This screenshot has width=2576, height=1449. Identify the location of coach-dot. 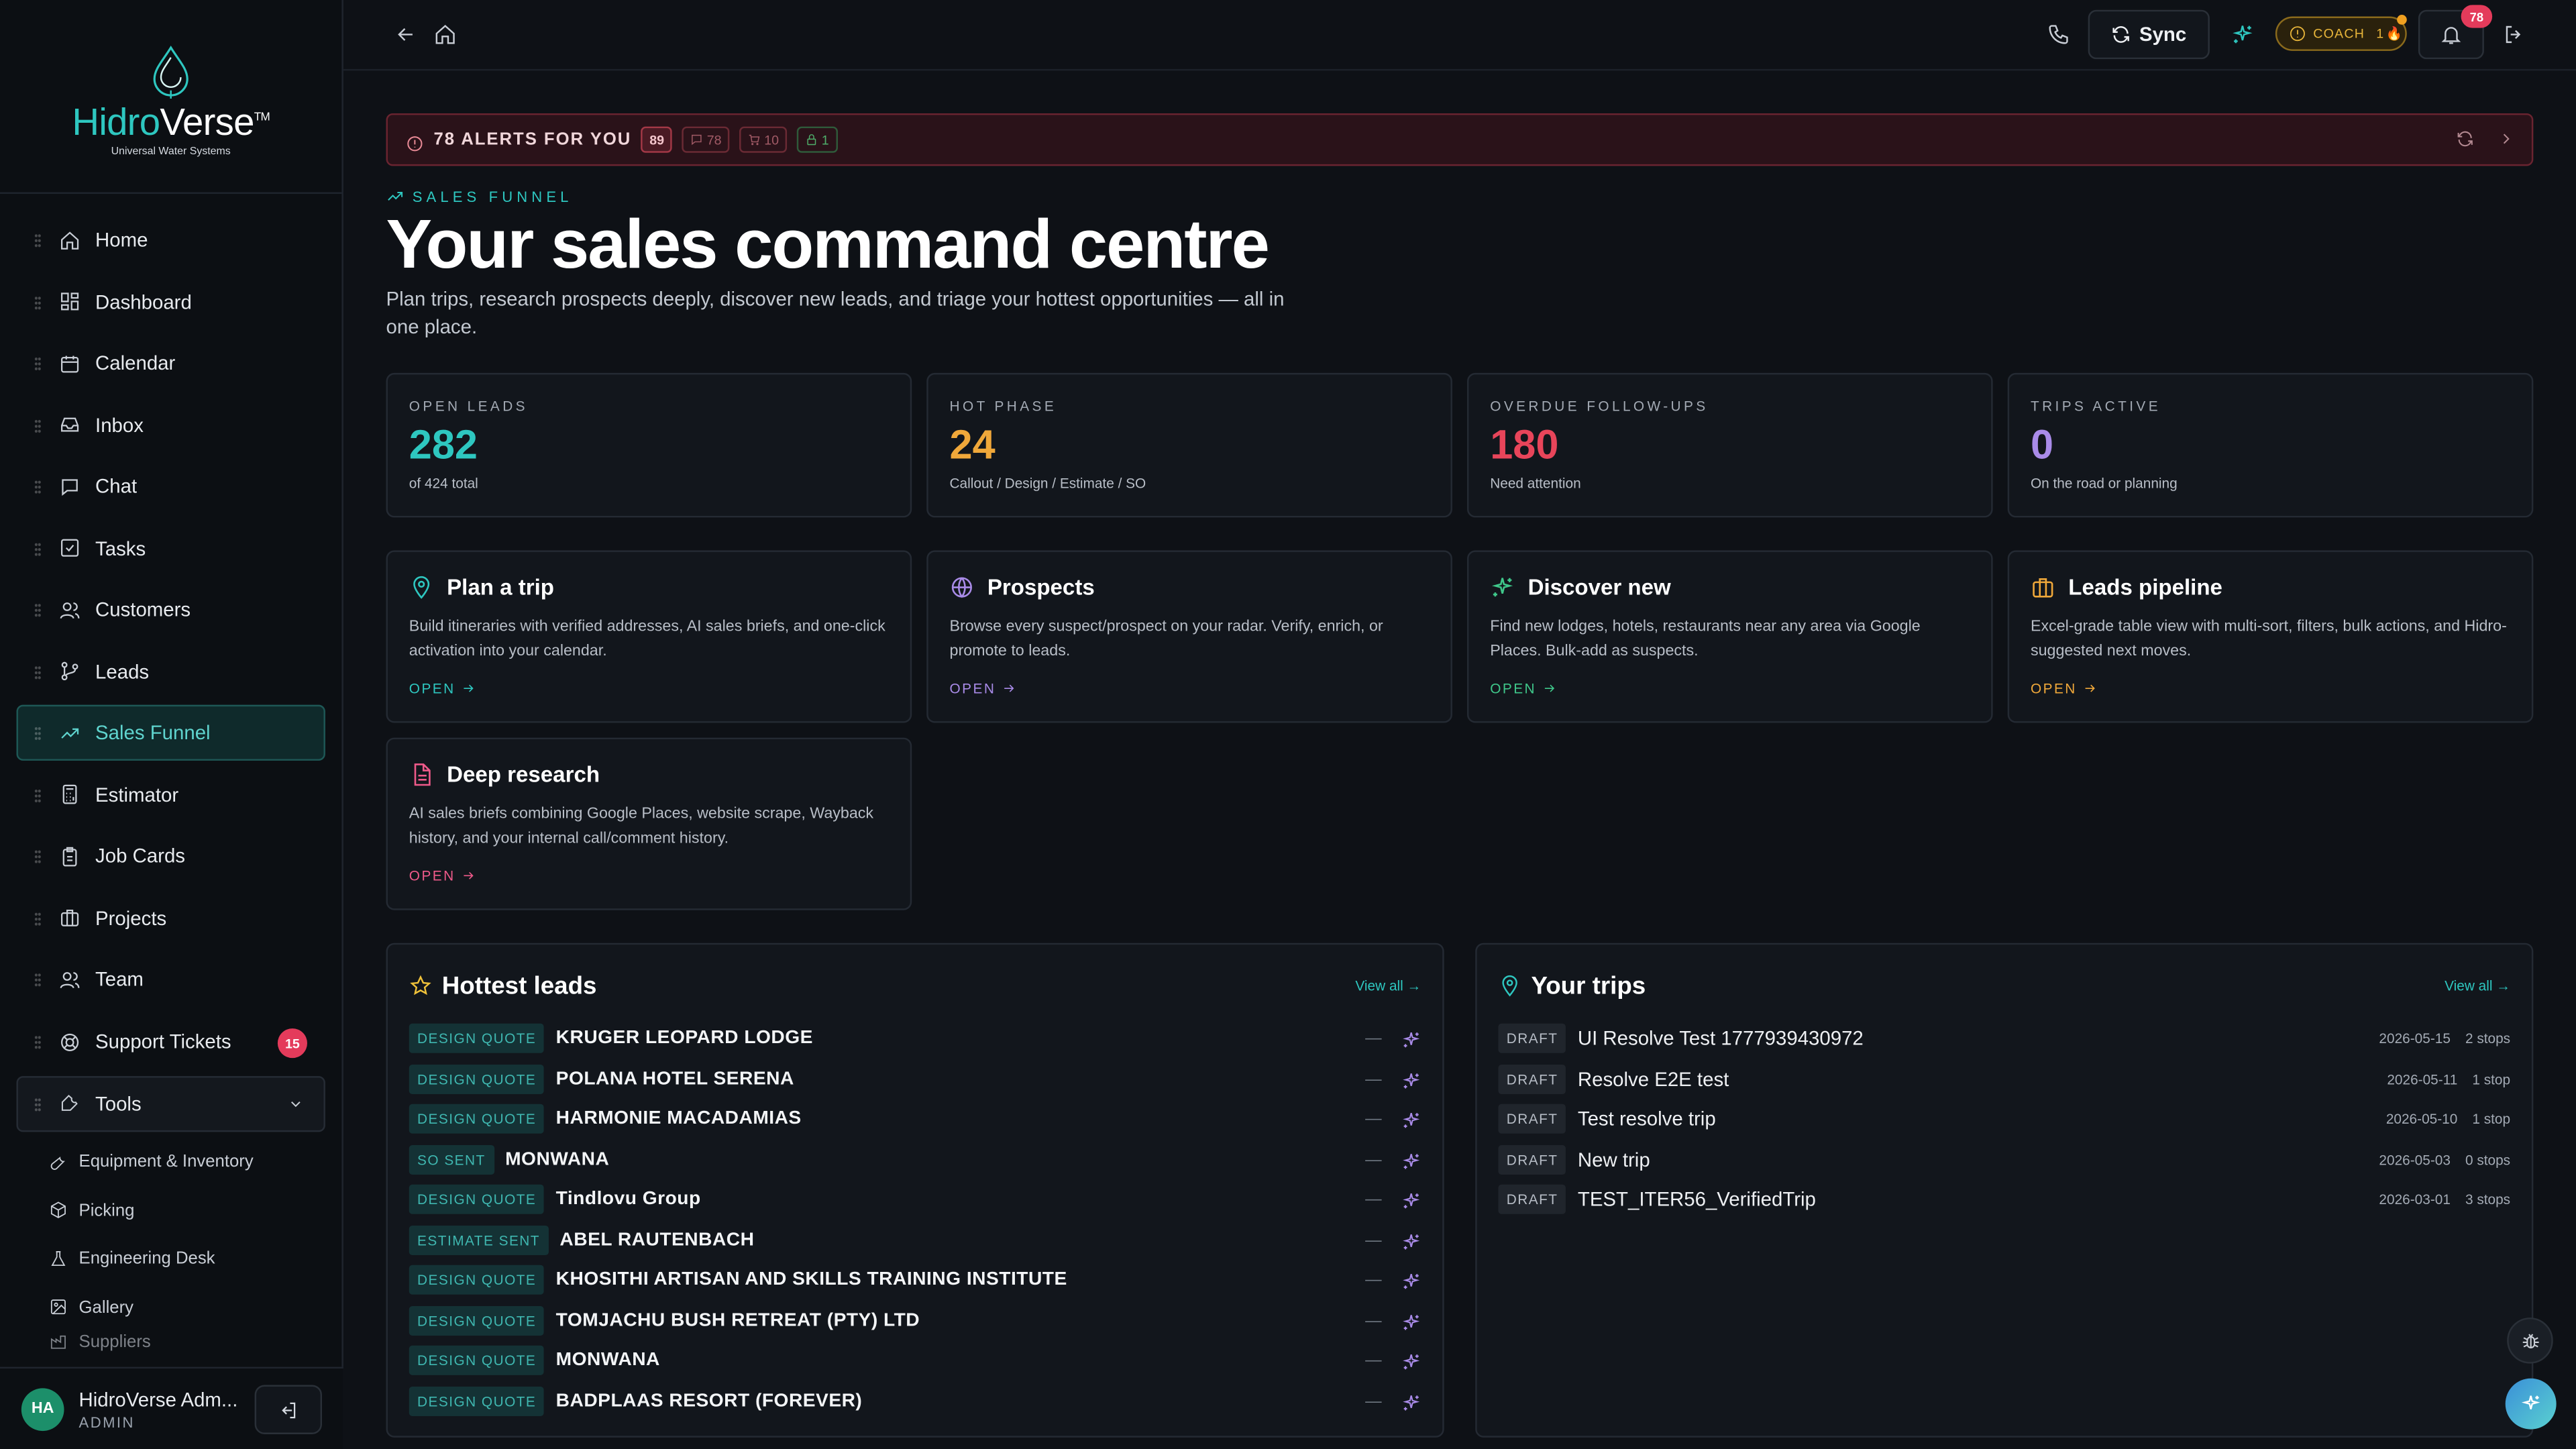
(2402, 20).